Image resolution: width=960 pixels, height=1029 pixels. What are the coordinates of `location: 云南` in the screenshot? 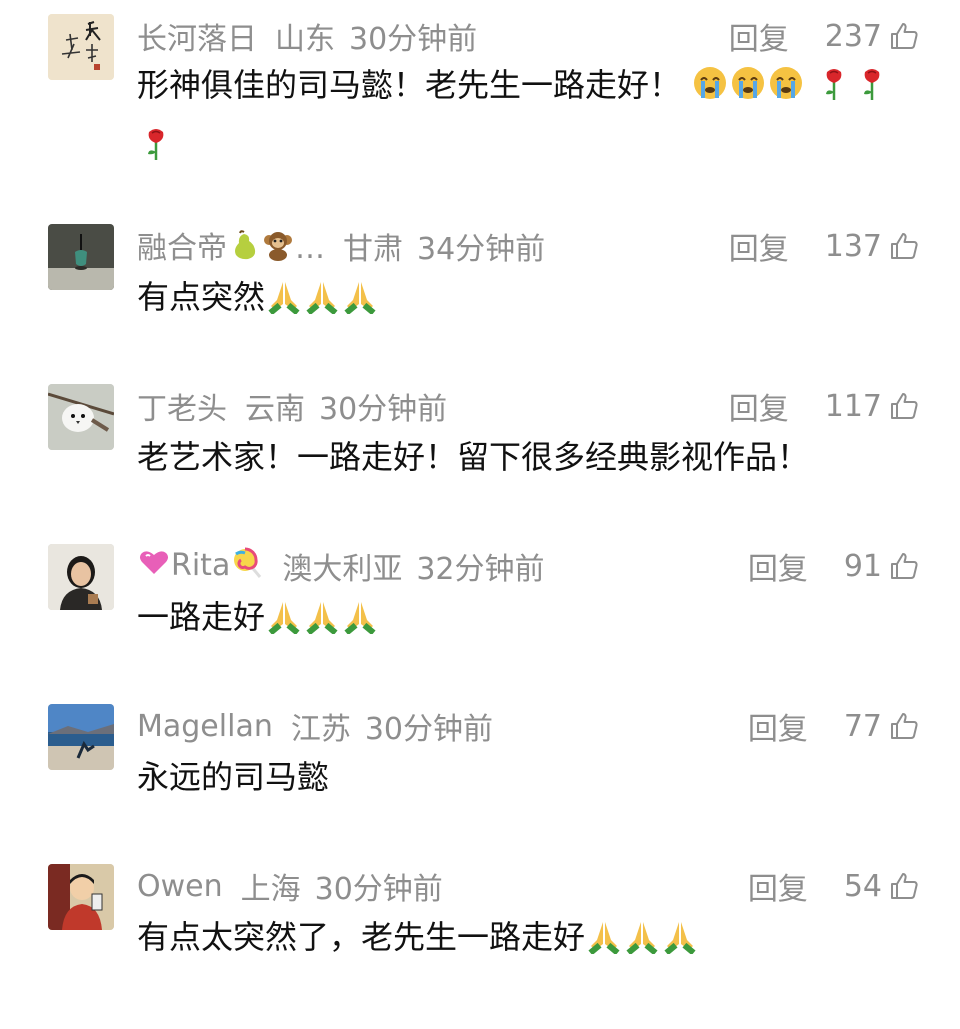 It's located at (275, 409).